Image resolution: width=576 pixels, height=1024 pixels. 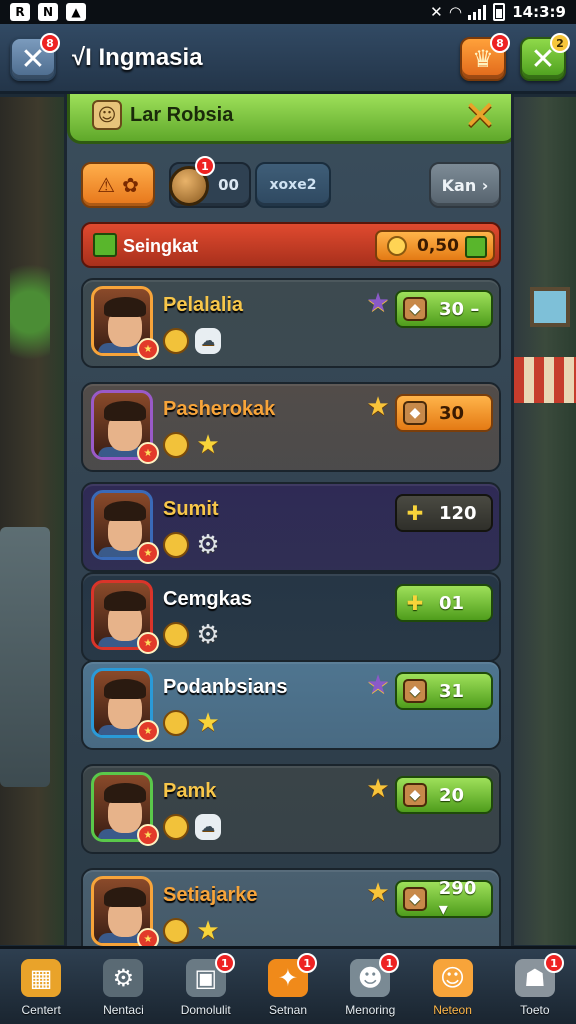 I want to click on nav-item-smiley: ☺ Neteon, so click(x=452, y=986).